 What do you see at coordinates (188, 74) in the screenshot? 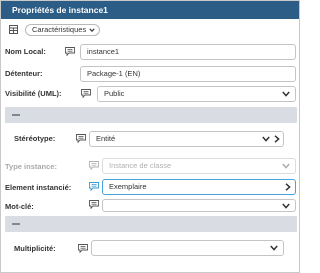
I see `detenteur-field: Package-1 (EN)` at bounding box center [188, 74].